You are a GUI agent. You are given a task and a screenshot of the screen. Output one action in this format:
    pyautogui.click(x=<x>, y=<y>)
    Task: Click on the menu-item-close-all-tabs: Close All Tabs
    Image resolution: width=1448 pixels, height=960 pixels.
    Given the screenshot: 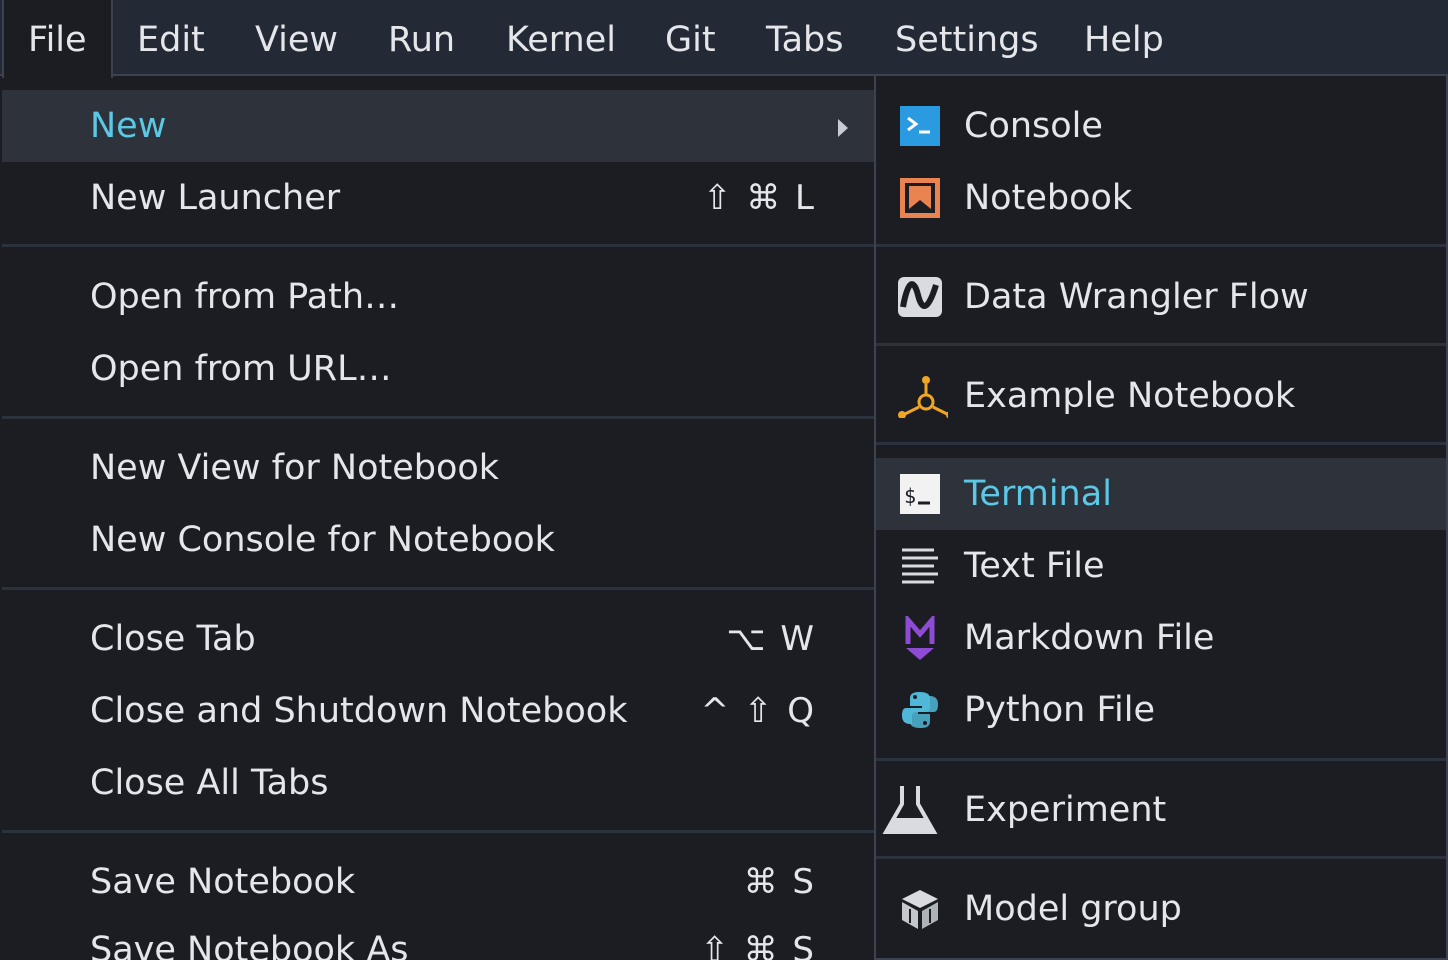 What is the action you would take?
    pyautogui.click(x=438, y=783)
    